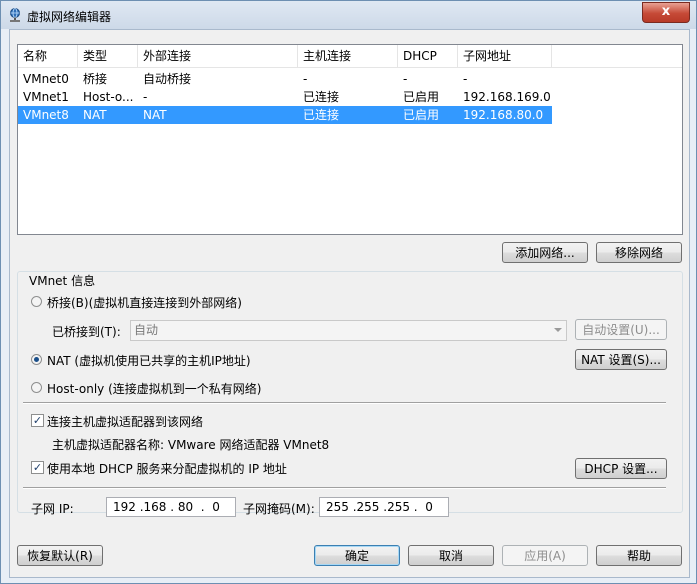  I want to click on nat-option-label: NAT (虚拟机使用已共享的主机IP地址), so click(149, 360).